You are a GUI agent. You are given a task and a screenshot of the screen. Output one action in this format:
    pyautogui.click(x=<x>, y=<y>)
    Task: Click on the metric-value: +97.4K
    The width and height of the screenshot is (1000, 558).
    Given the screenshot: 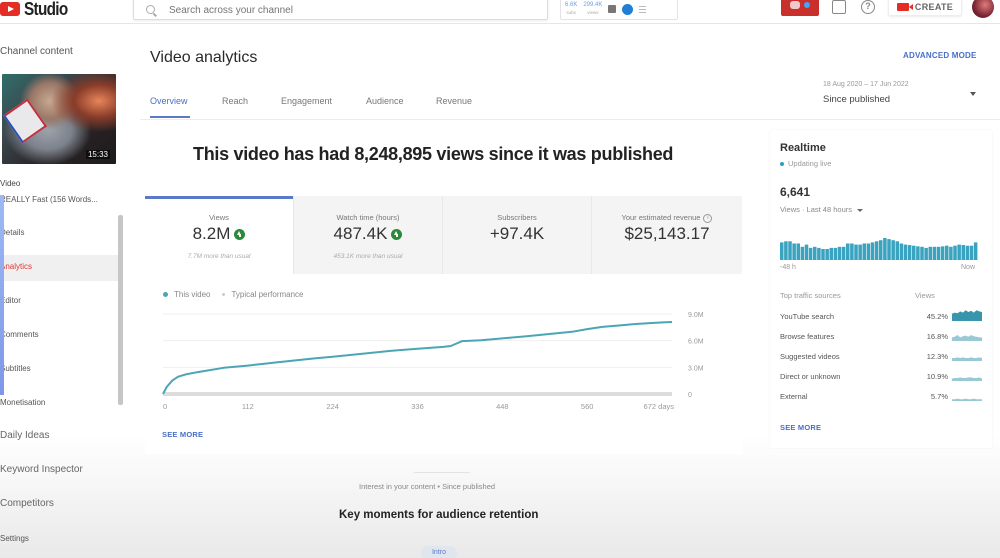 What is the action you would take?
    pyautogui.click(x=517, y=234)
    